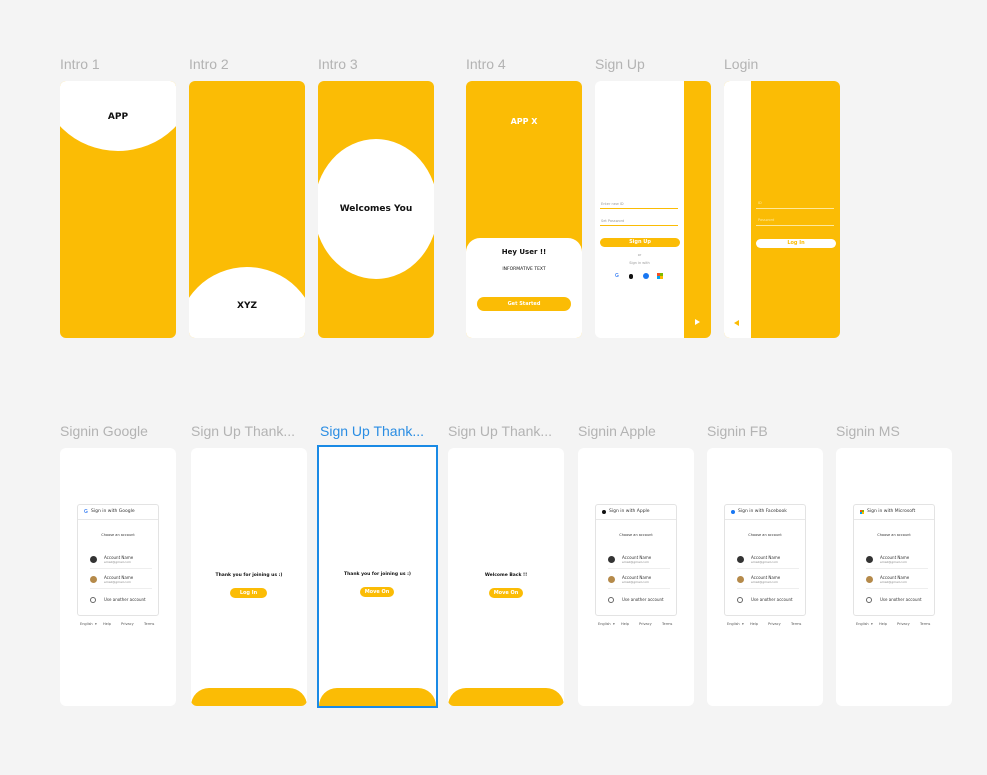  Describe the element at coordinates (620, 64) in the screenshot. I see `frame-label-sign-up: Sign Up` at that location.